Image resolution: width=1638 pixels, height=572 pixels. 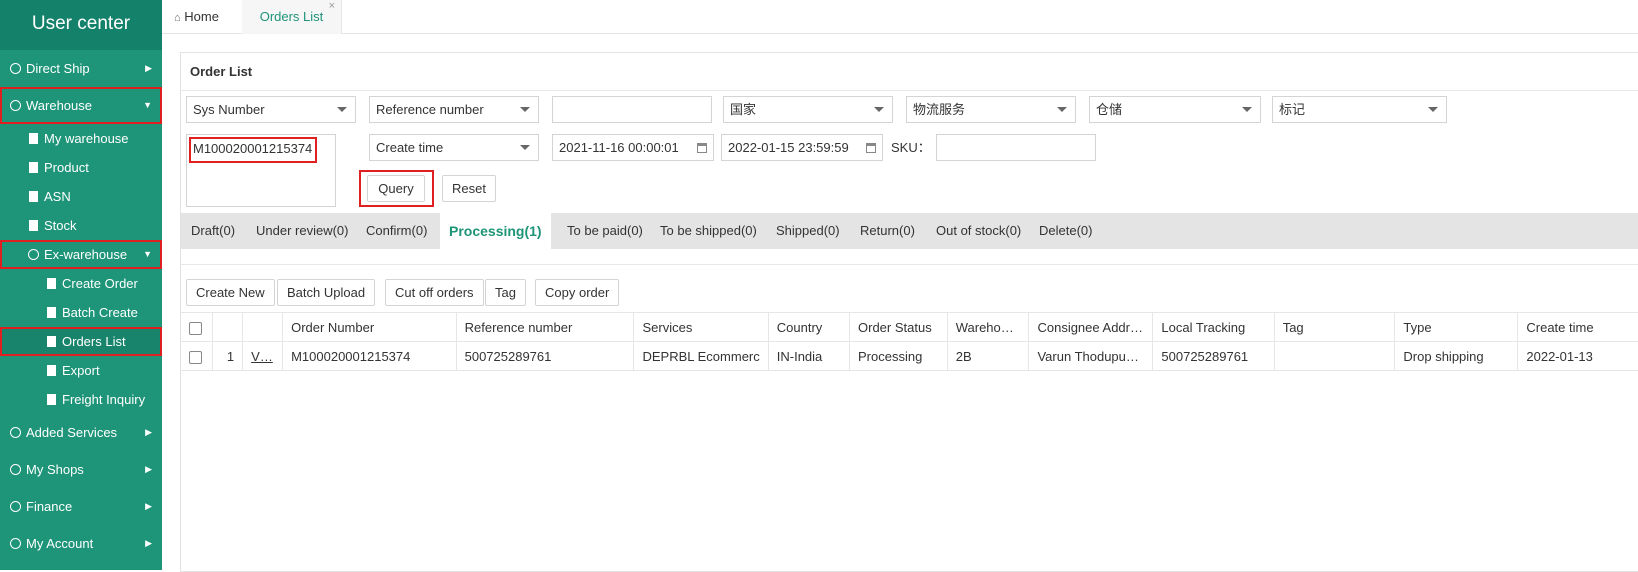 I want to click on reference-number-select: Reference number, so click(x=454, y=109).